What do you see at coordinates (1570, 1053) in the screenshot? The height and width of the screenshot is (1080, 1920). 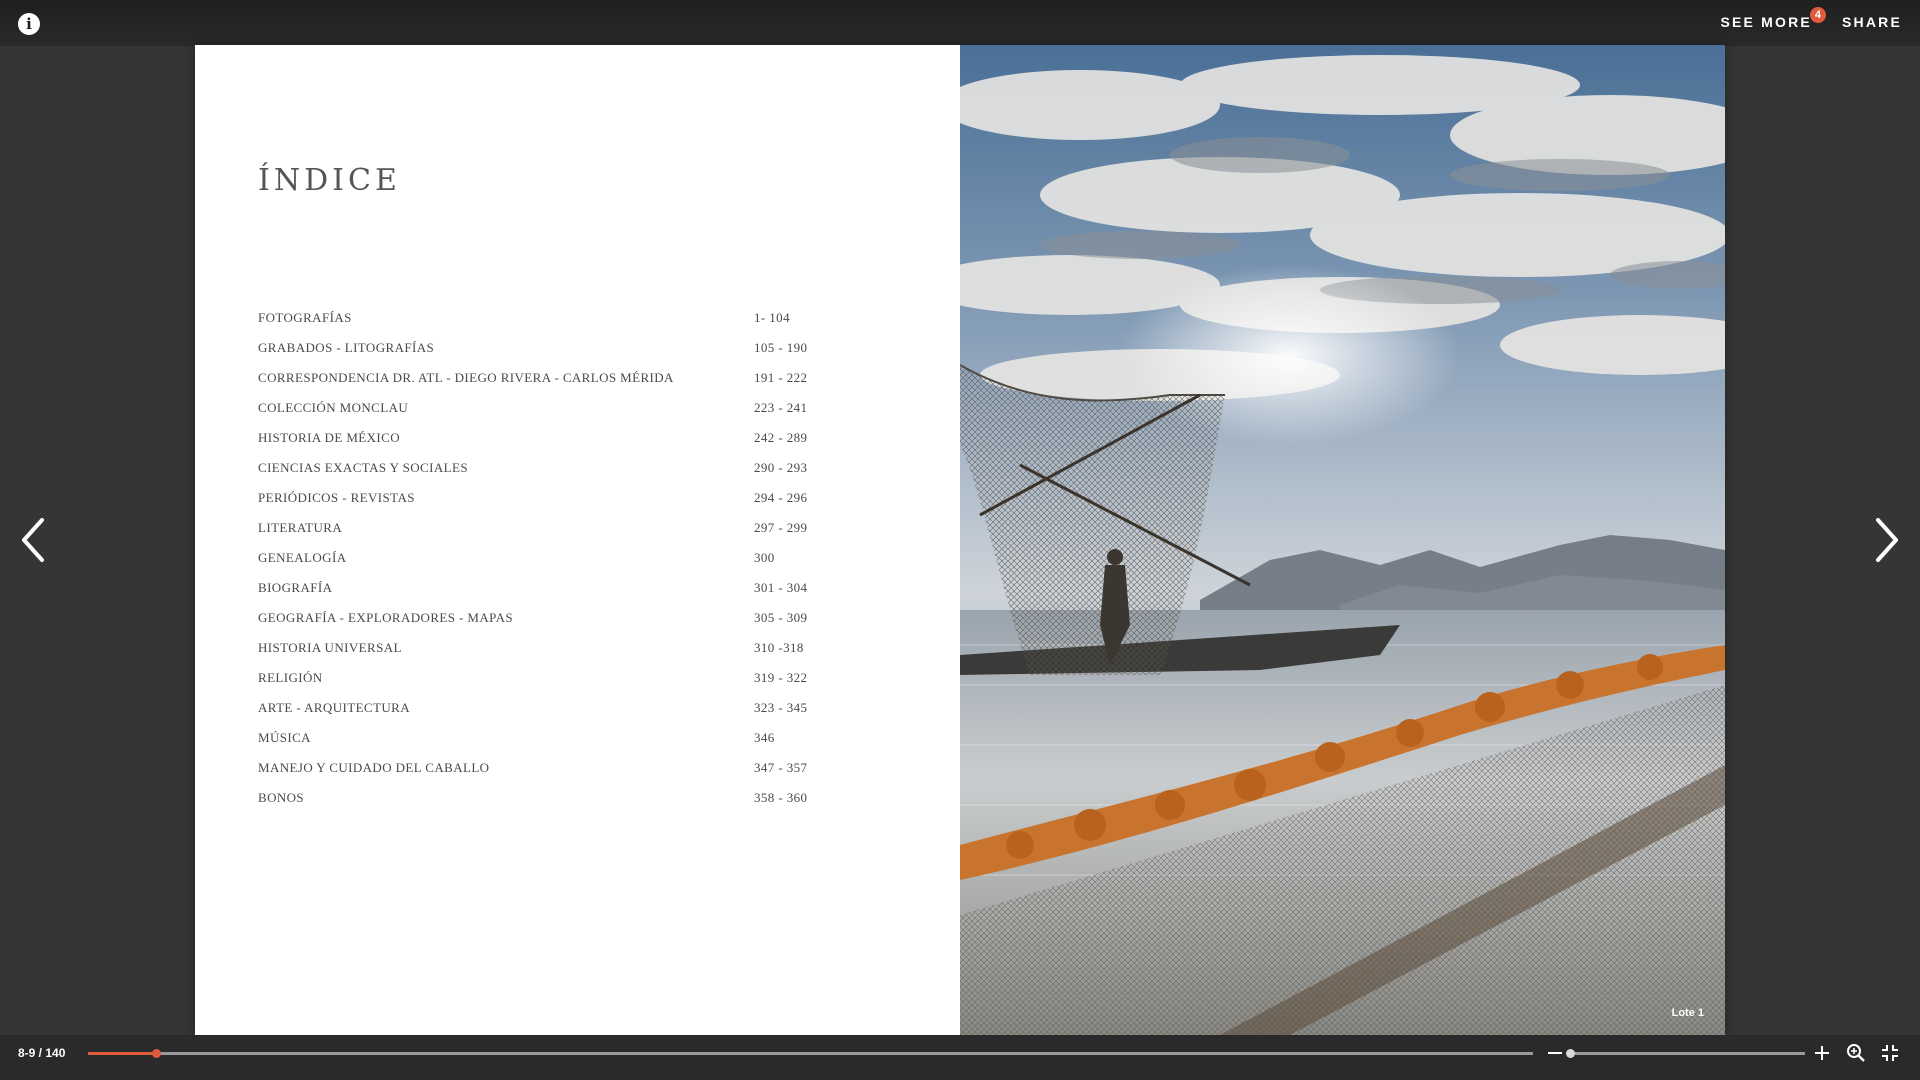 I see `zoom-handle` at bounding box center [1570, 1053].